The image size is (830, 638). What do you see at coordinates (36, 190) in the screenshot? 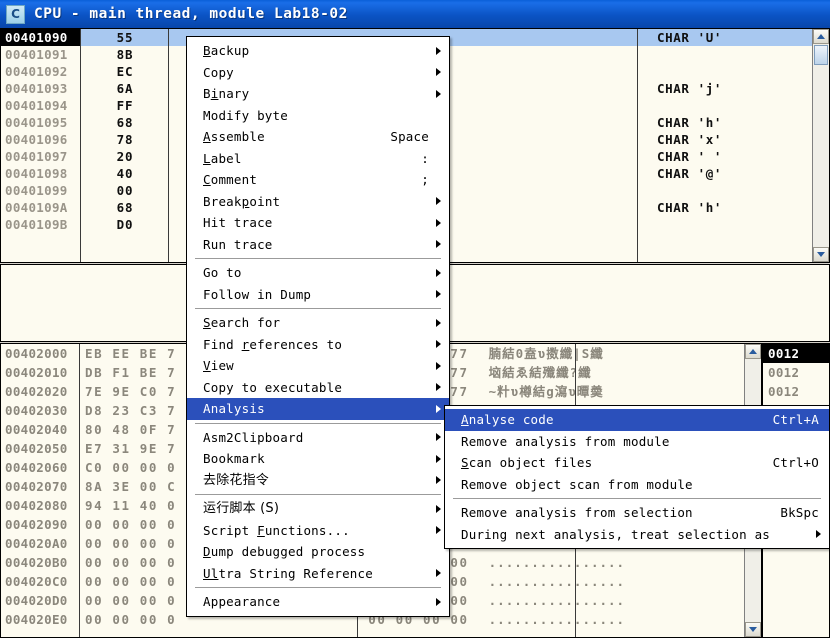
I see `instruction-address: 00401099` at bounding box center [36, 190].